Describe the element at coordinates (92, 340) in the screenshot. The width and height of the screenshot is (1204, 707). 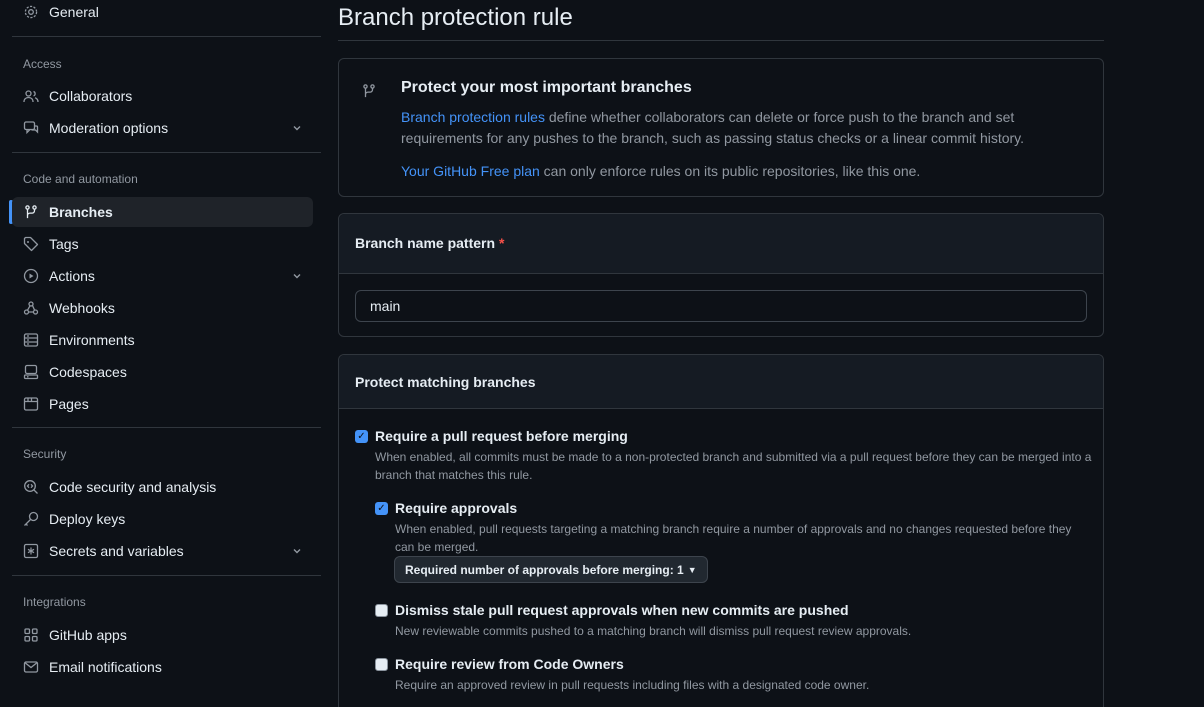
I see `sidebar-item-label: Environments` at that location.